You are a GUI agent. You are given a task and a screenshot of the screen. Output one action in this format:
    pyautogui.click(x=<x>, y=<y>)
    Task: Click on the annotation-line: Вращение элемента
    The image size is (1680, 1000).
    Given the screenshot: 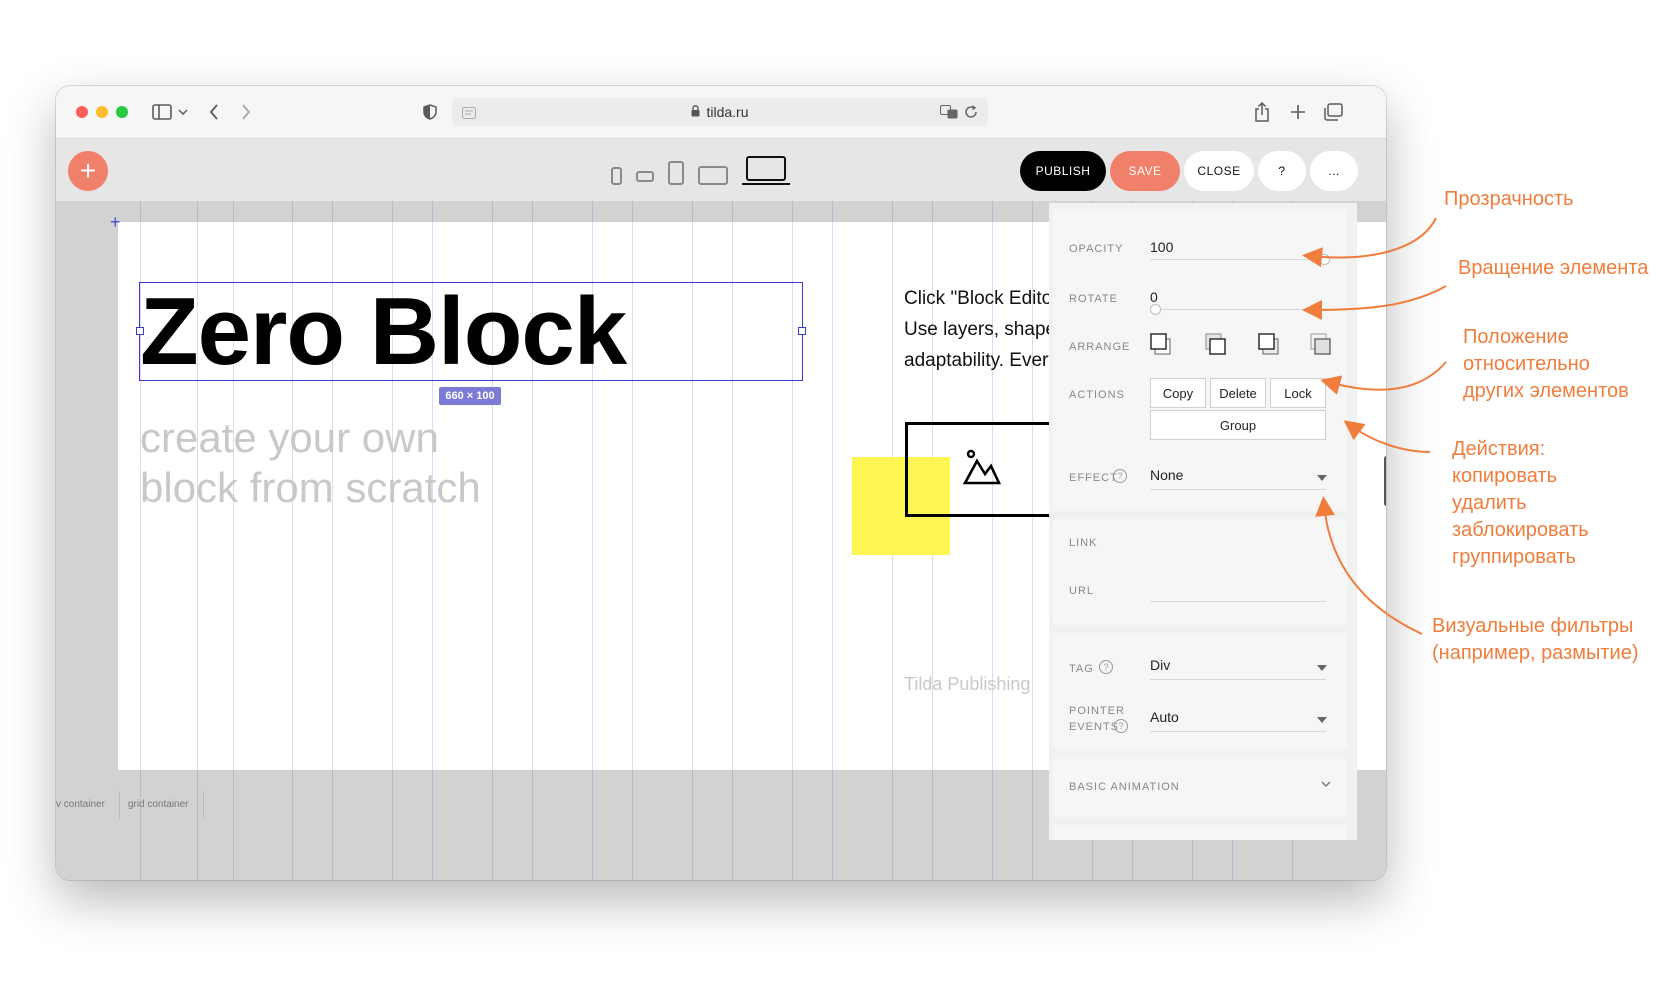 What is the action you would take?
    pyautogui.click(x=1553, y=268)
    